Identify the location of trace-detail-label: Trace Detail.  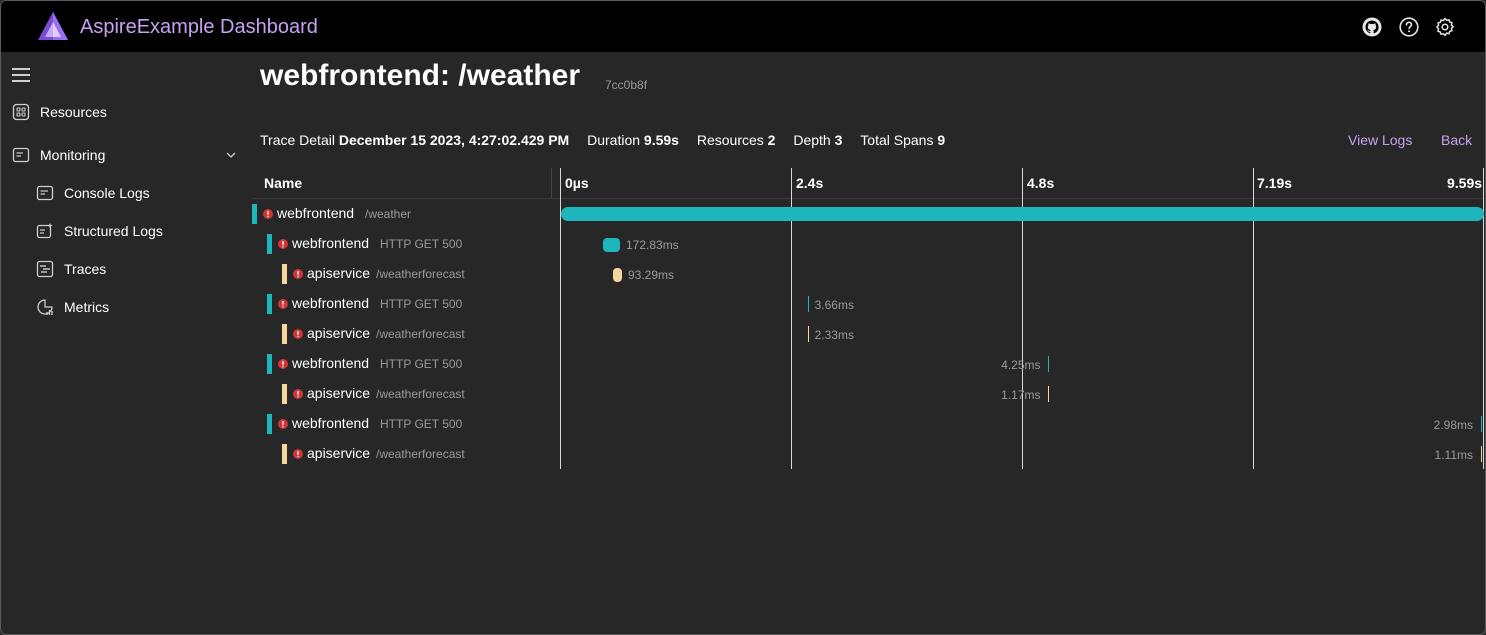
(297, 140).